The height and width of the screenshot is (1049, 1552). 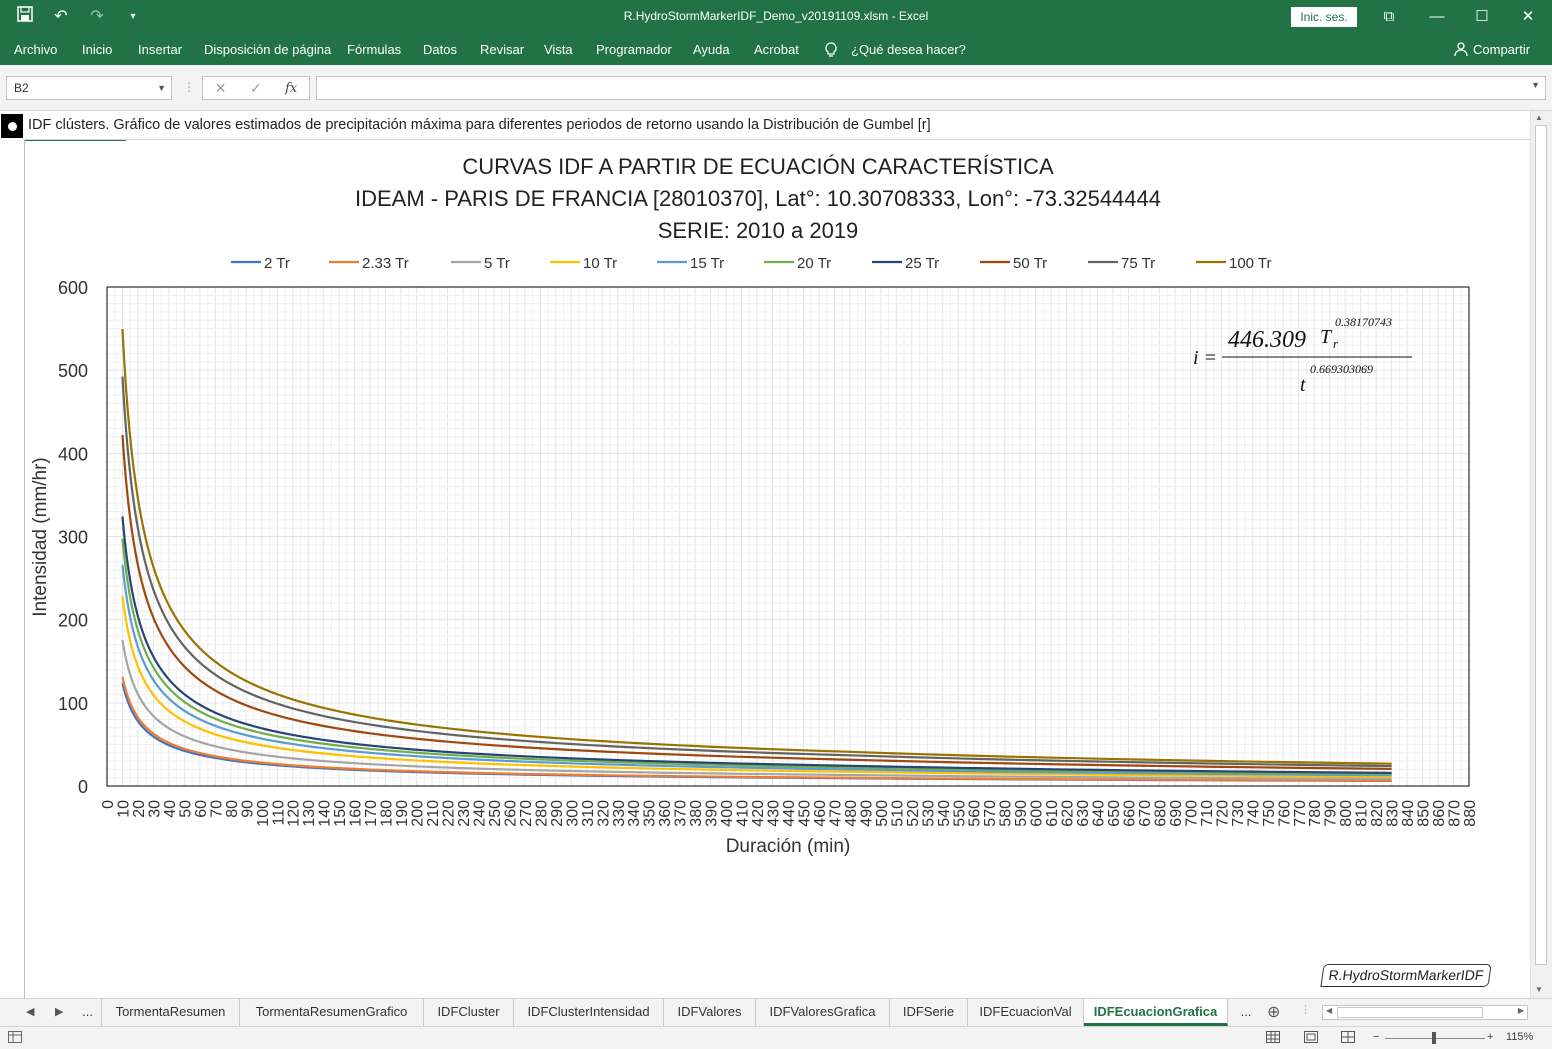 What do you see at coordinates (449, 813) in the screenshot?
I see `x-tick-label: 220` at bounding box center [449, 813].